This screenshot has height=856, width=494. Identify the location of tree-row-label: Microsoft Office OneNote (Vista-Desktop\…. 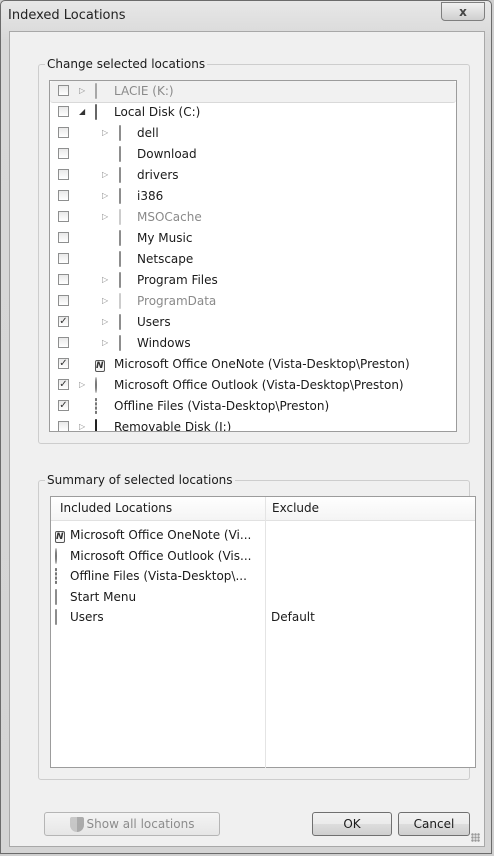
(262, 364).